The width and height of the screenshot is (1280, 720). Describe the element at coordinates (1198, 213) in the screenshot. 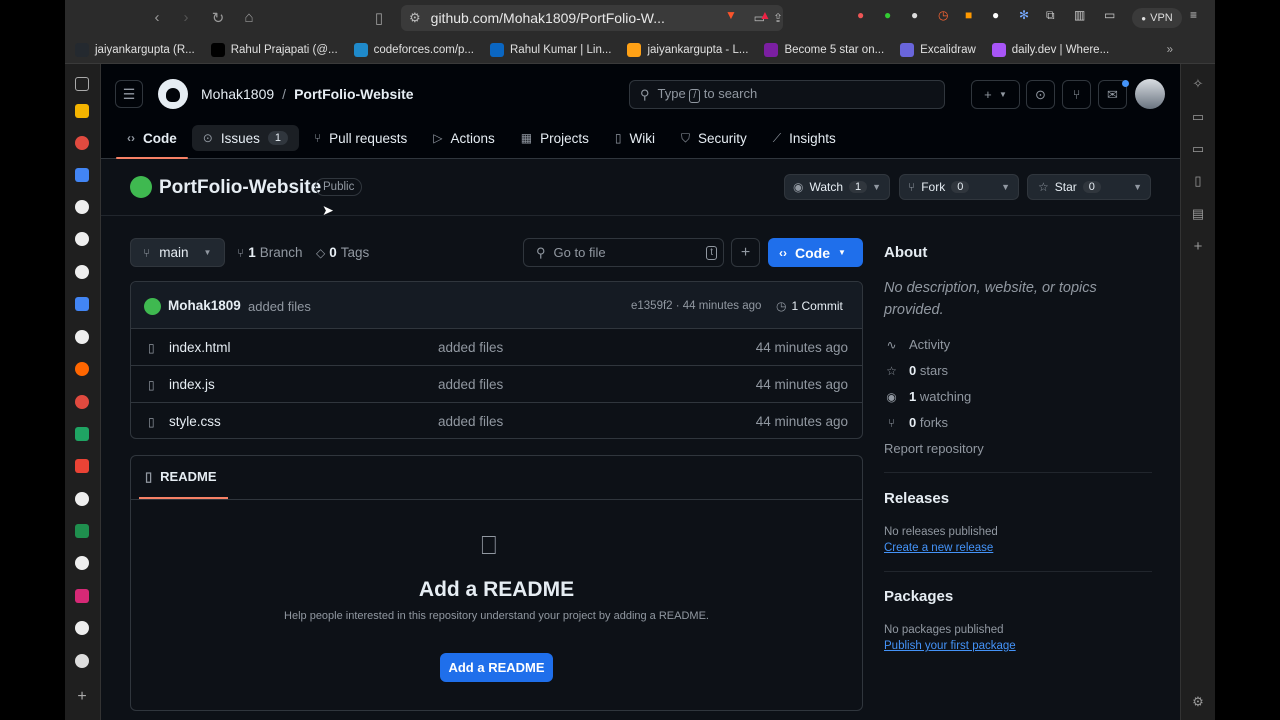

I see `history-icon: ▤` at that location.